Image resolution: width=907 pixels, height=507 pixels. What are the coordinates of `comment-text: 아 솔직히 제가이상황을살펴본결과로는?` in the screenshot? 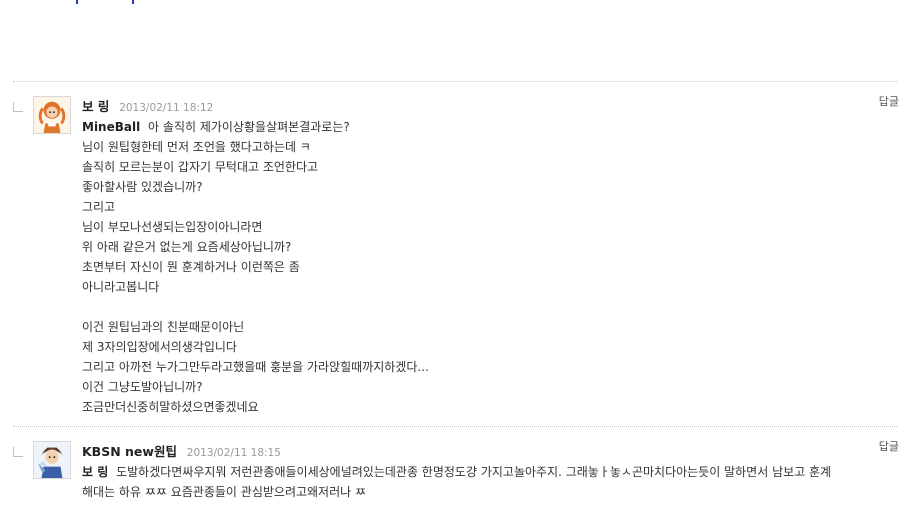 It's located at (249, 127).